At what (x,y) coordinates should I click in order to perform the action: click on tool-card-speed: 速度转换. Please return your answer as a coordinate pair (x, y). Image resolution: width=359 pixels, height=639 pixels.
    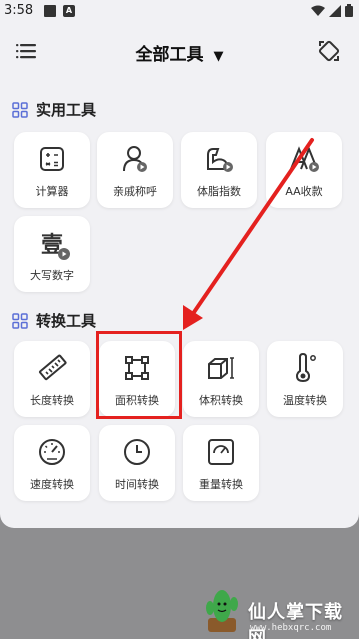
    Looking at the image, I should click on (52, 463).